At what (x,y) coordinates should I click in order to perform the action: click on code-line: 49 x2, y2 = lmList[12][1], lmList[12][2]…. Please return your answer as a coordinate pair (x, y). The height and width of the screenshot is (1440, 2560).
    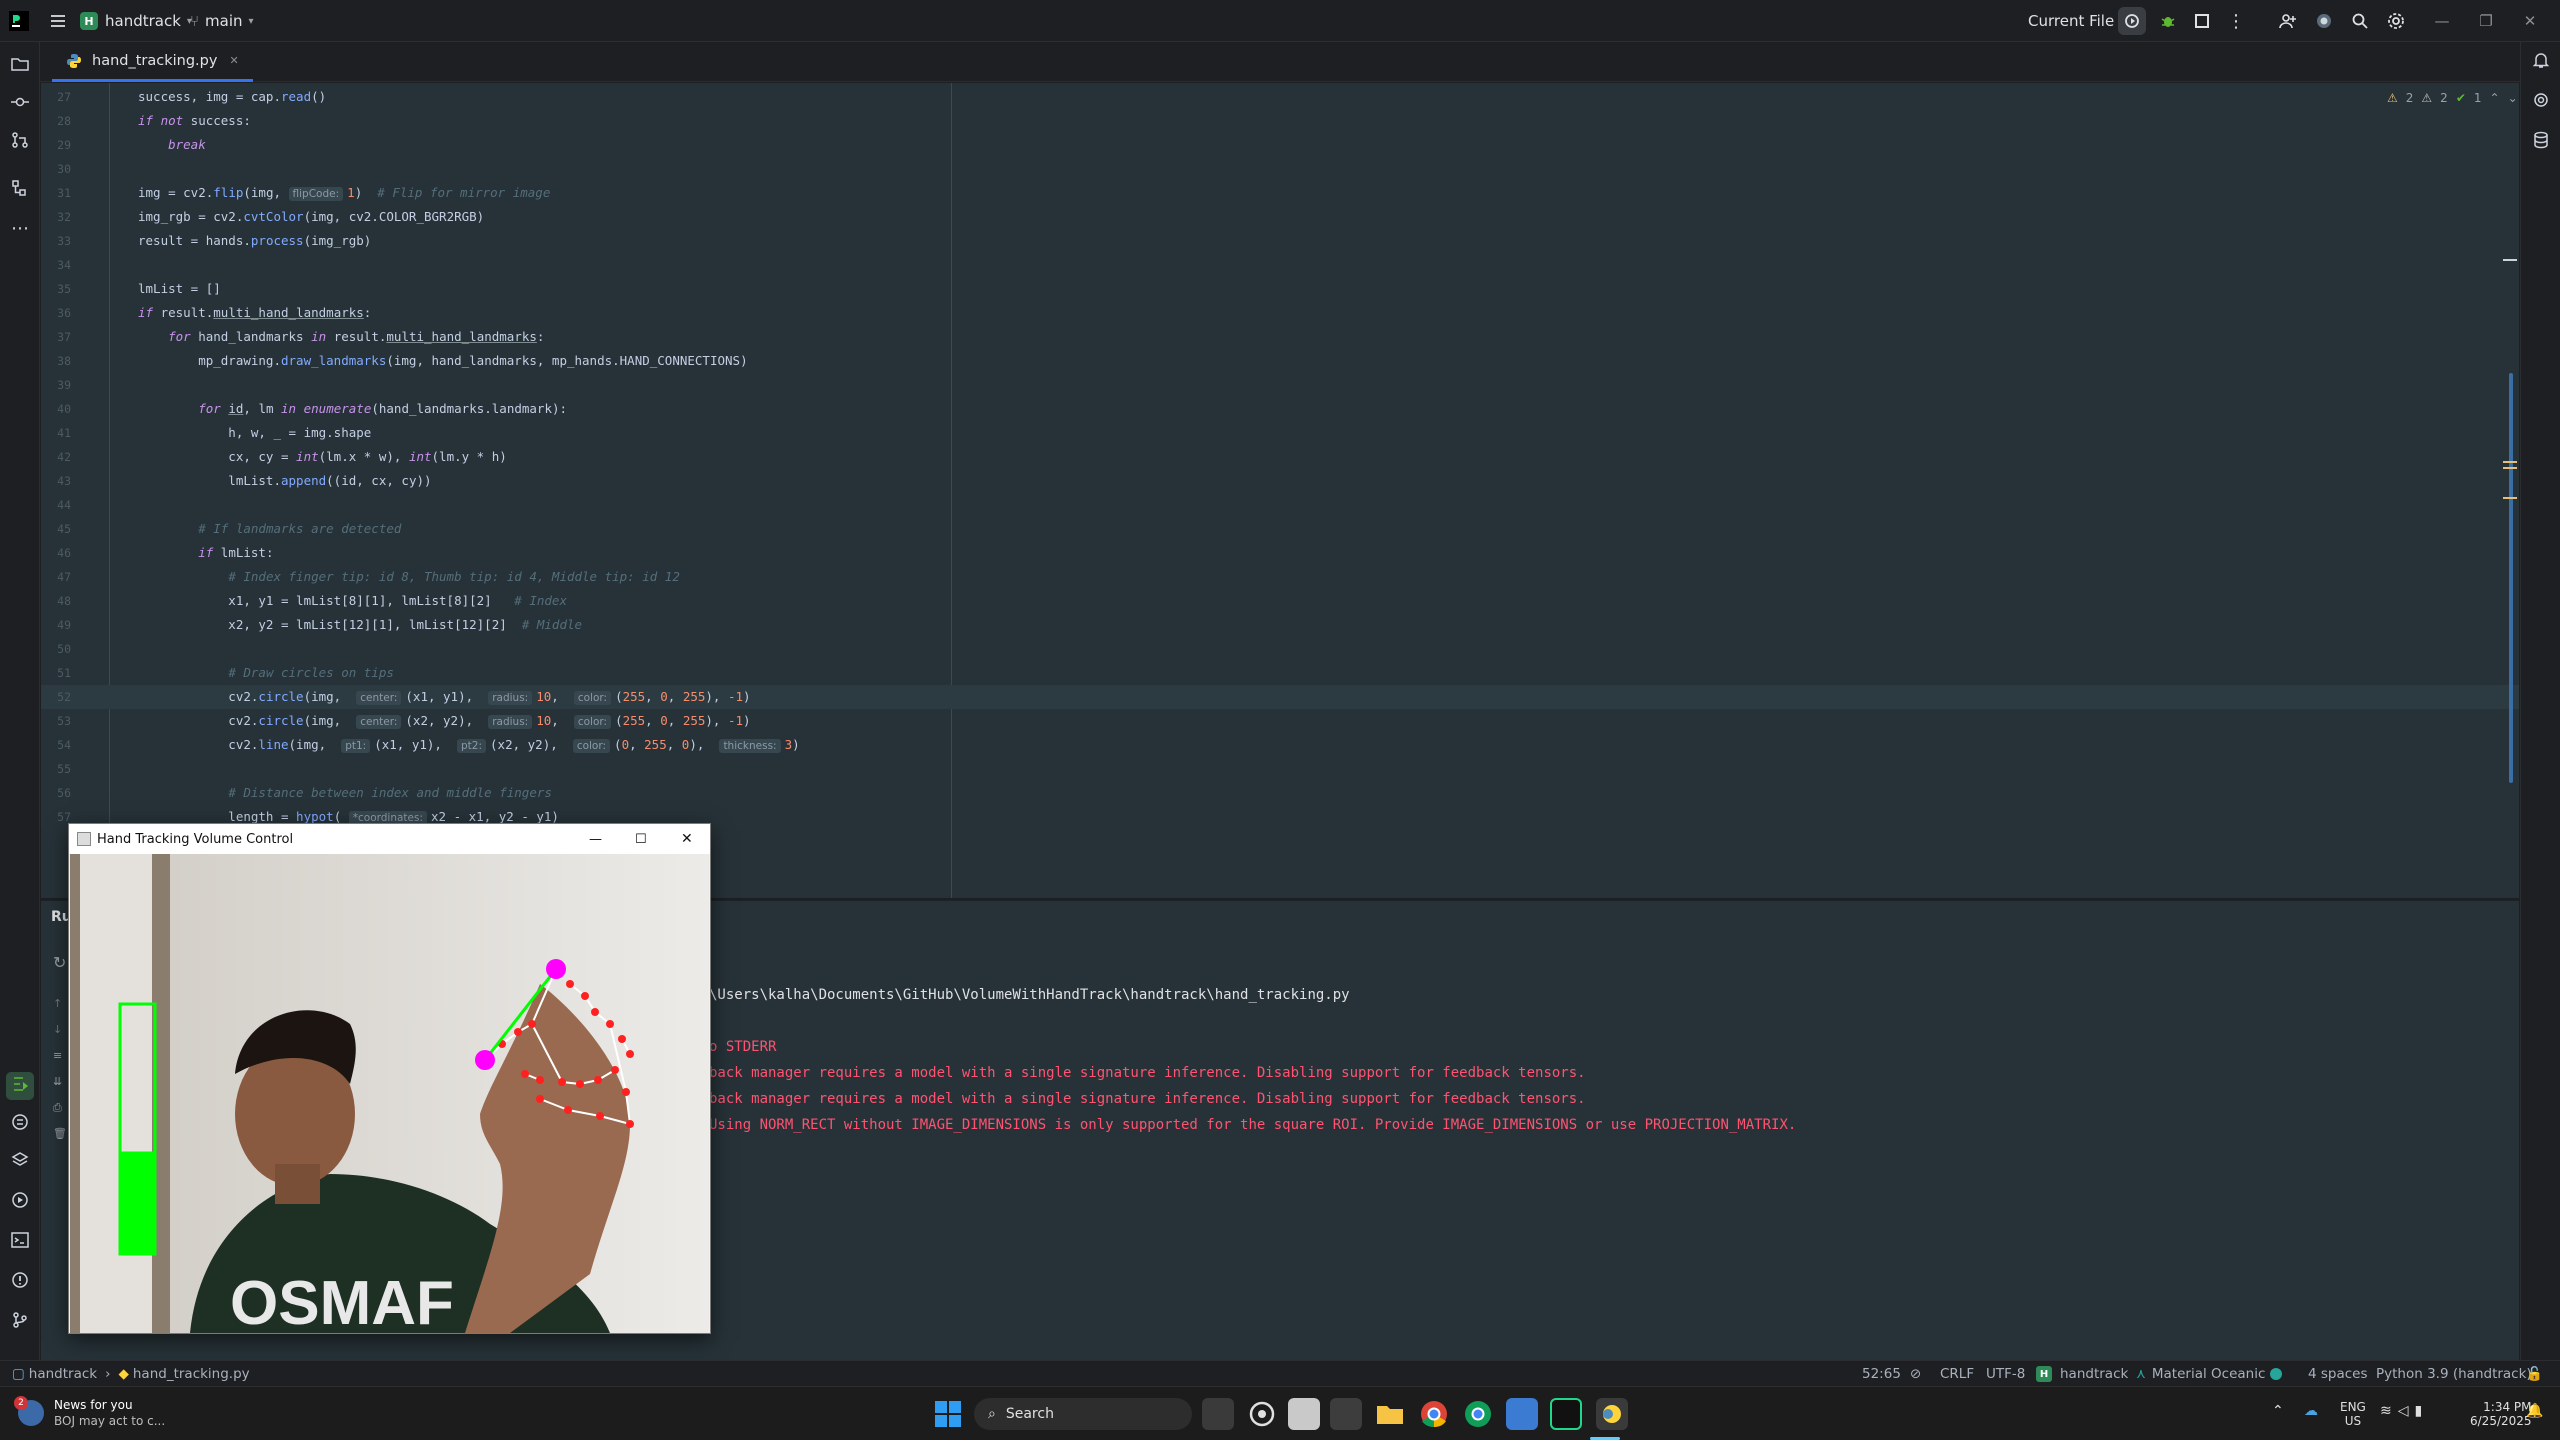
    Looking at the image, I should click on (1280, 625).